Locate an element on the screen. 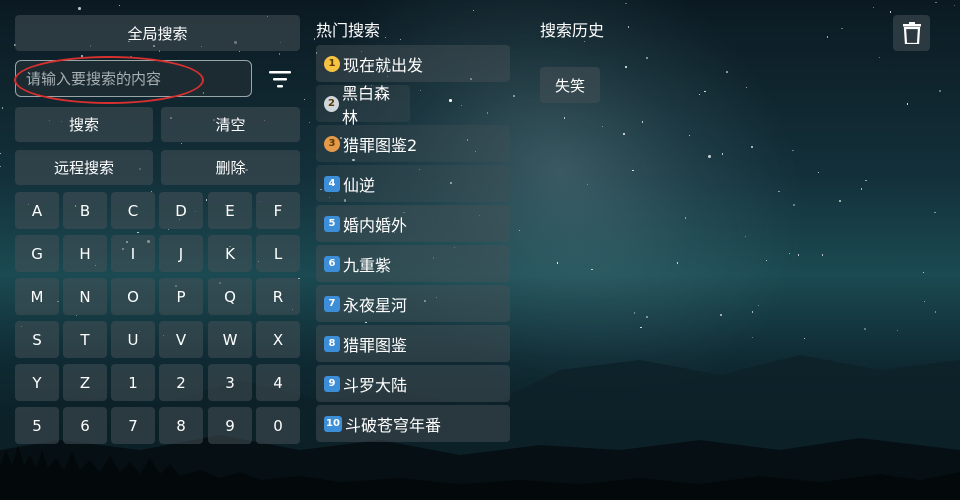 The height and width of the screenshot is (500, 960). hot-item-2: 2 黑白森林 is located at coordinates (363, 105).